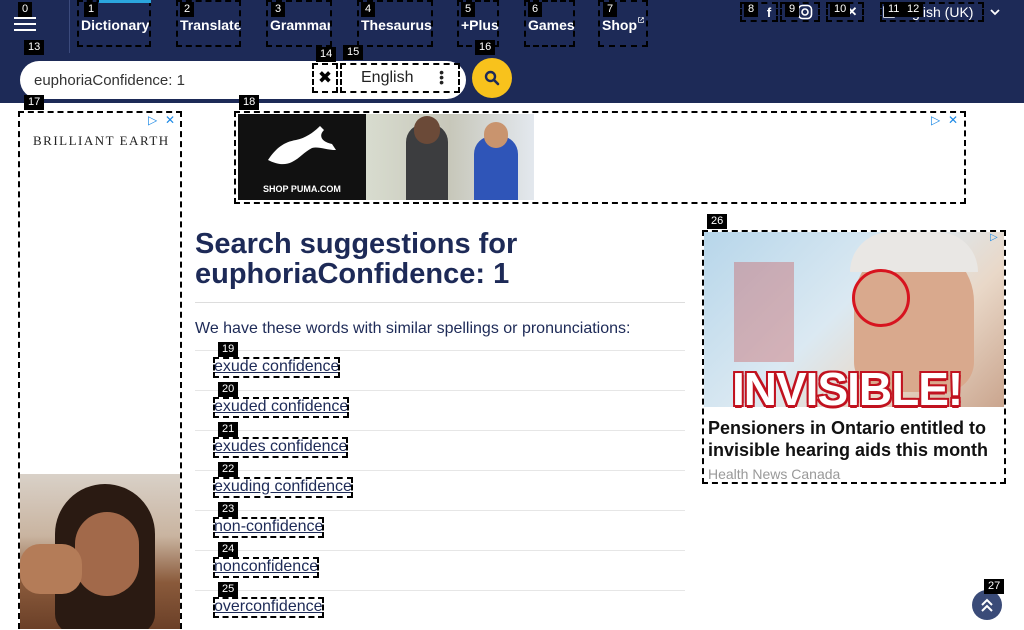 The width and height of the screenshot is (1024, 630). Describe the element at coordinates (69, 26) in the screenshot. I see `nav-divider` at that location.